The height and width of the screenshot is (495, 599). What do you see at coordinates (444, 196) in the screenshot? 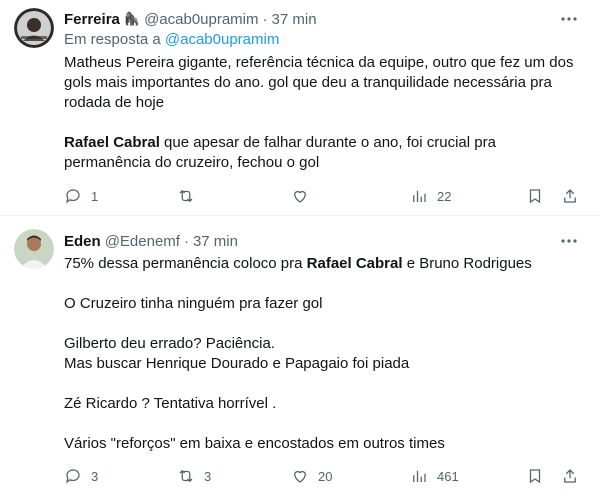
I see `views-count: 22` at bounding box center [444, 196].